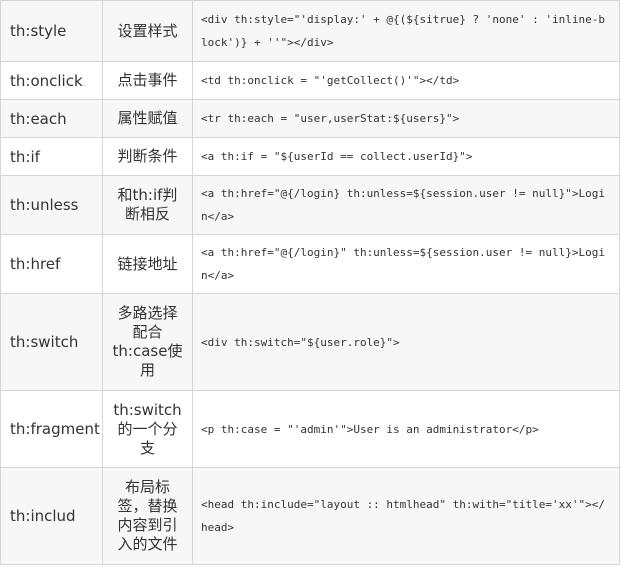 This screenshot has width=622, height=566. I want to click on attribute-name: th:onclick, so click(51, 80).